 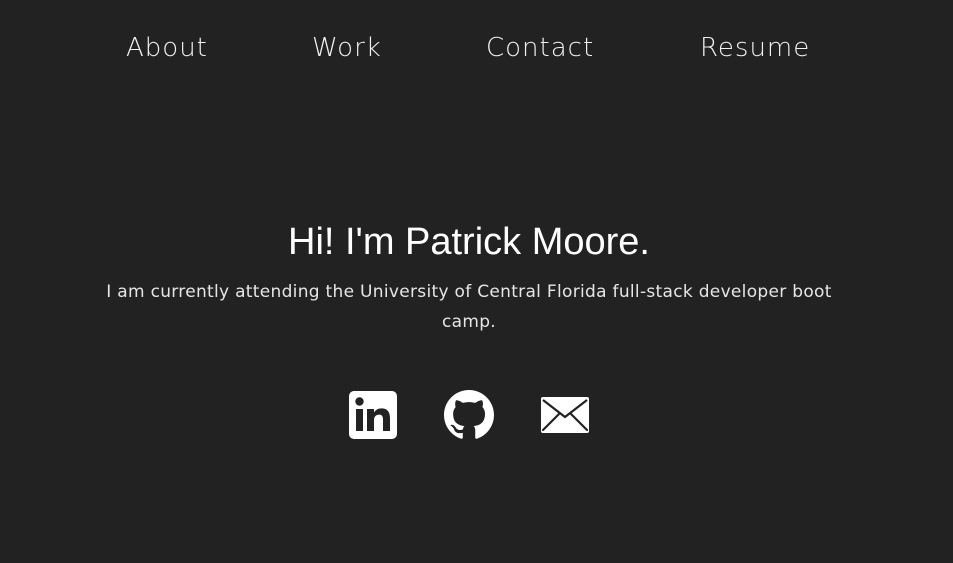 What do you see at coordinates (347, 48) in the screenshot?
I see `nav-work-link: Work` at bounding box center [347, 48].